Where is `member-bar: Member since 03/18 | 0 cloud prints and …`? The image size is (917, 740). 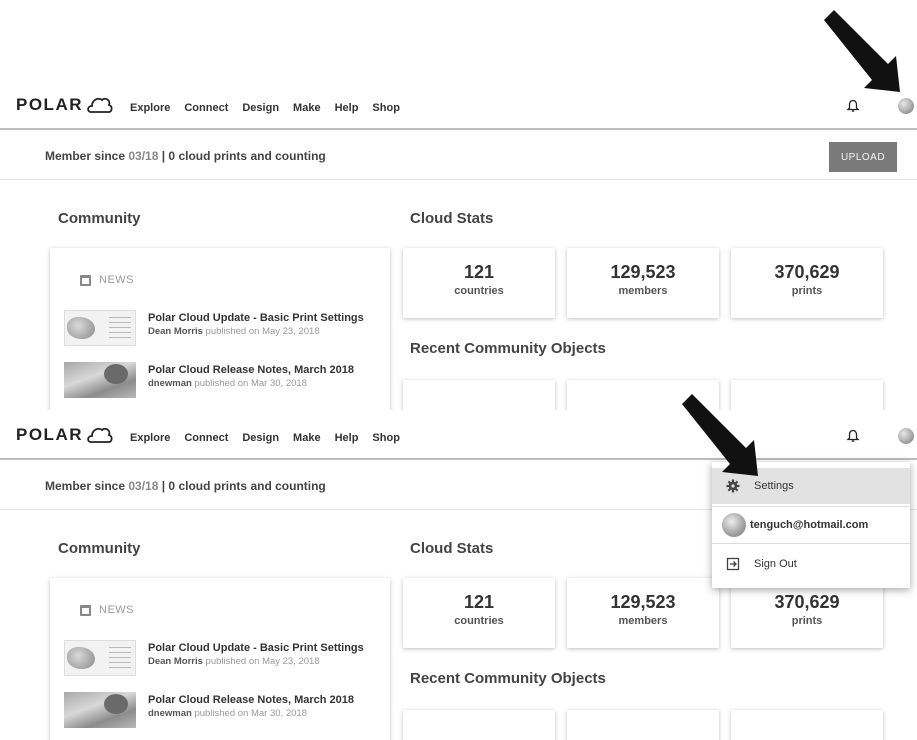
member-bar: Member since 03/18 | 0 cloud prints and … is located at coordinates (458, 156).